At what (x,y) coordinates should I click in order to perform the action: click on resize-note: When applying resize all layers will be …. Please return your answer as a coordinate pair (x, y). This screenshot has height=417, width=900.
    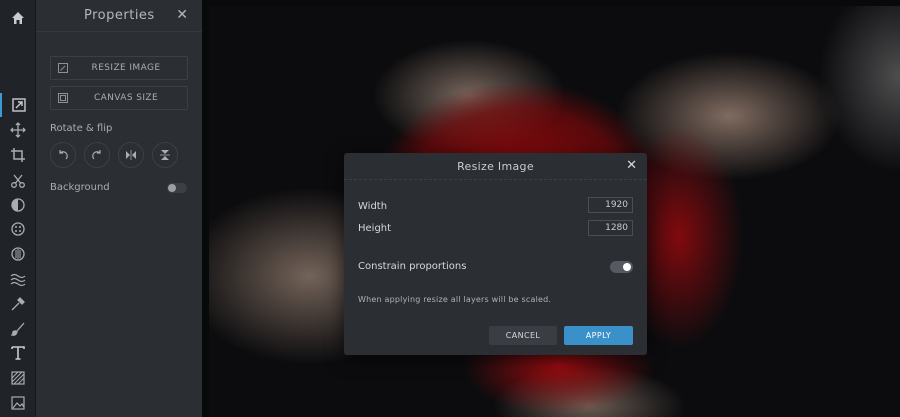
    Looking at the image, I should click on (455, 299).